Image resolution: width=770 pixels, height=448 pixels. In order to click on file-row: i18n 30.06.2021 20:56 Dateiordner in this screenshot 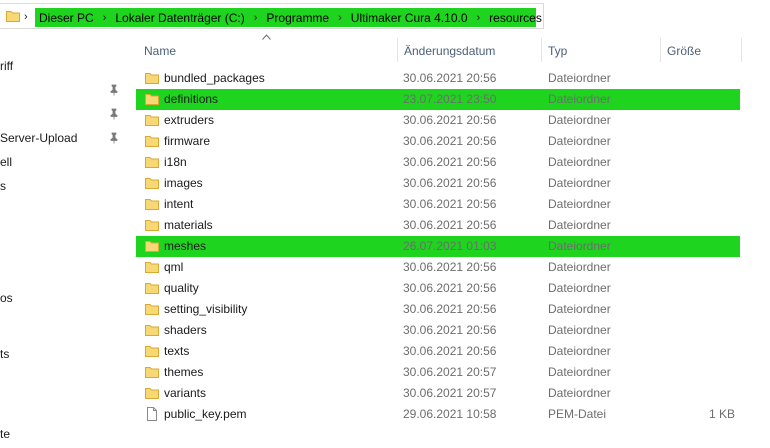, I will do `click(438, 162)`.